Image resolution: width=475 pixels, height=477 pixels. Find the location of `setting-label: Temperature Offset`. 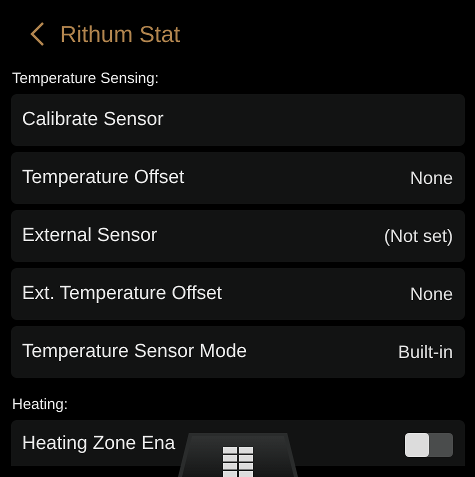

setting-label: Temperature Offset is located at coordinates (103, 178).